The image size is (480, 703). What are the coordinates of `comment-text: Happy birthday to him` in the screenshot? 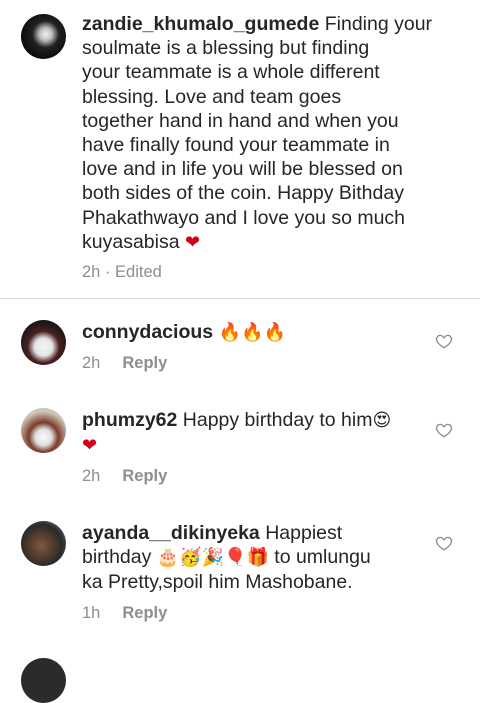 It's located at (275, 420).